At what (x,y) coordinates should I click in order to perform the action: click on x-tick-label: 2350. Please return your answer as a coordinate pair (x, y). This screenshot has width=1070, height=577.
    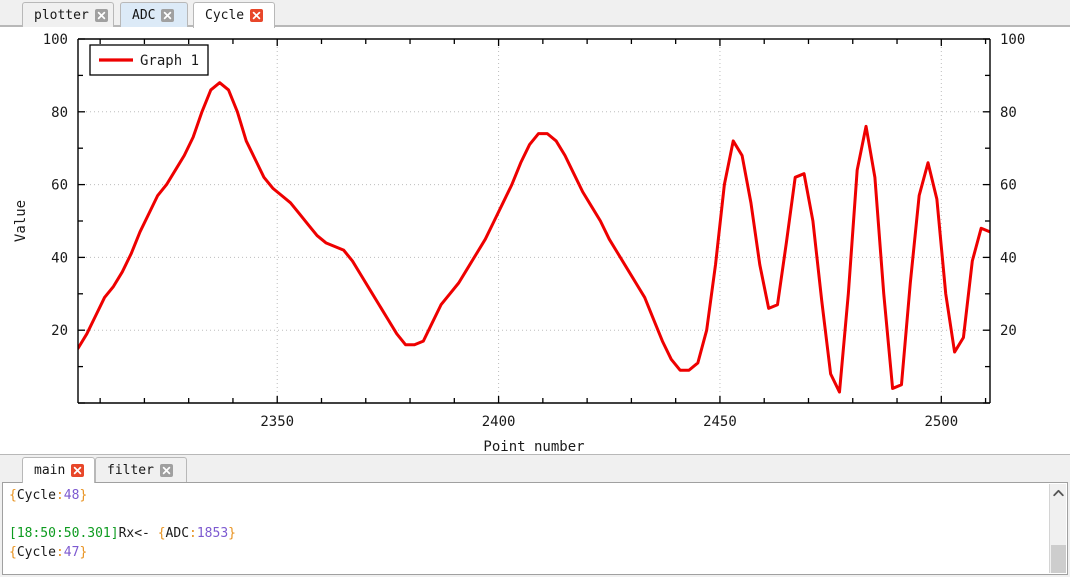
    Looking at the image, I should click on (277, 422).